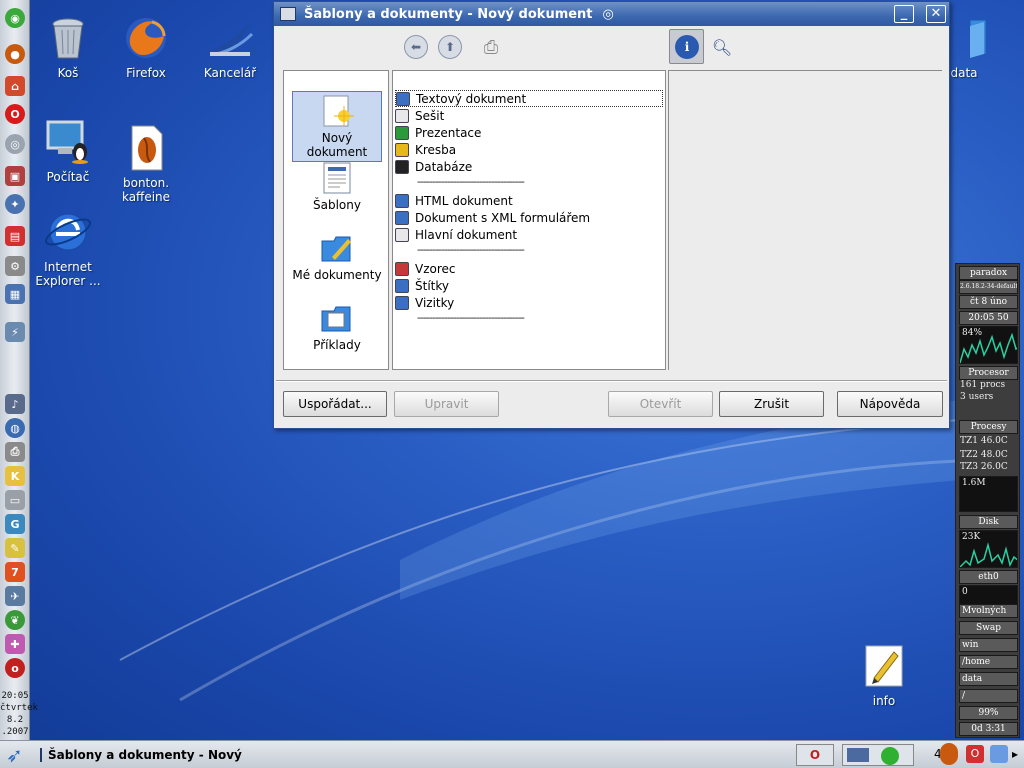  Describe the element at coordinates (984, 455) in the screenshot. I see `temp-2: TZ2 48.0C` at that location.